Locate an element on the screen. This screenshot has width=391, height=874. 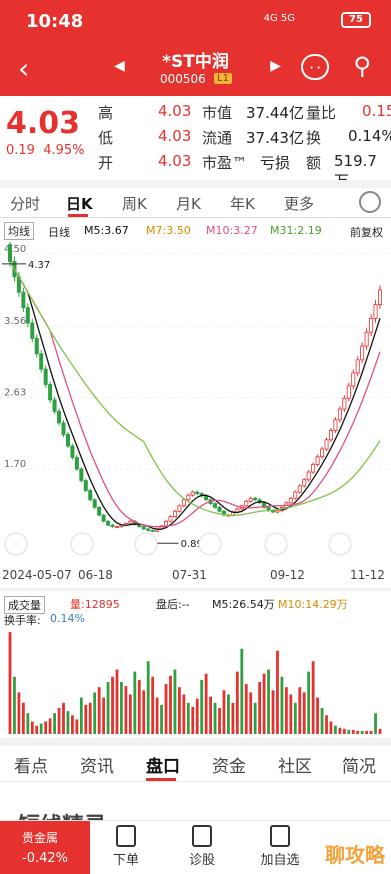
tab-more: 更多 is located at coordinates (299, 203).